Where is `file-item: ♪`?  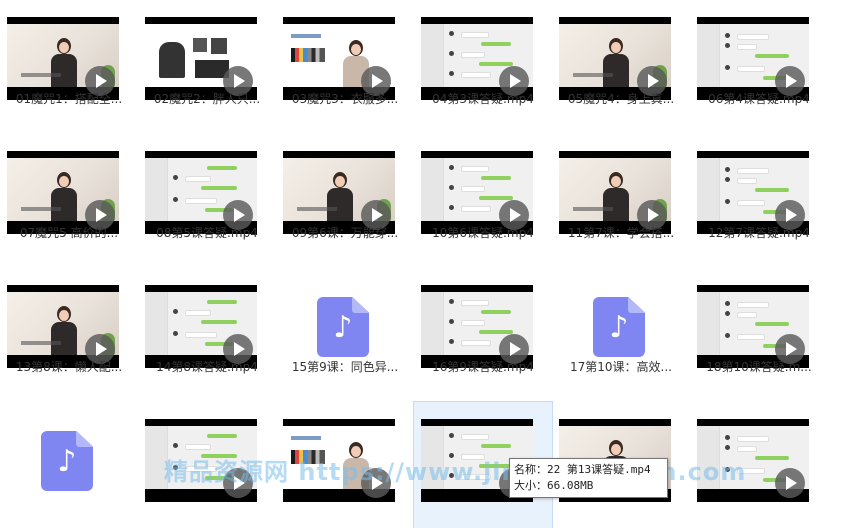
file-item: ♪ is located at coordinates (69, 465).